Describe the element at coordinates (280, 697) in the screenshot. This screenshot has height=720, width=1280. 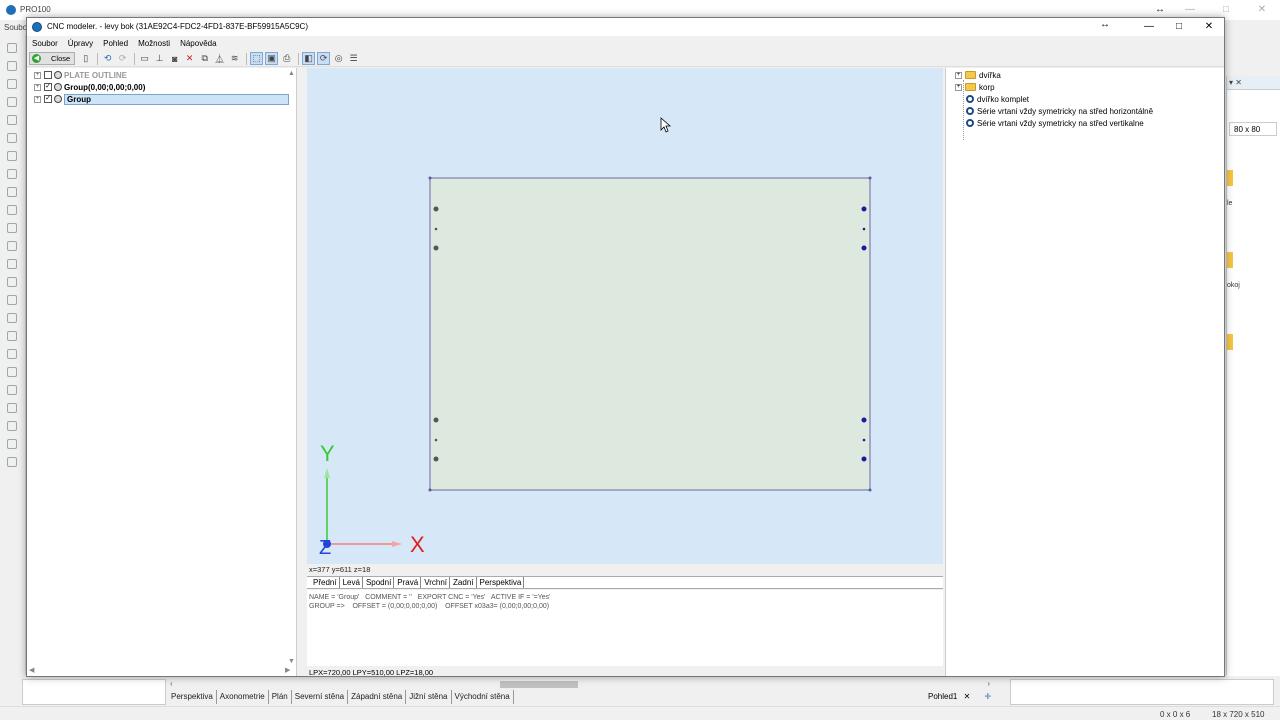
I see `background-view-tab: Plán` at that location.